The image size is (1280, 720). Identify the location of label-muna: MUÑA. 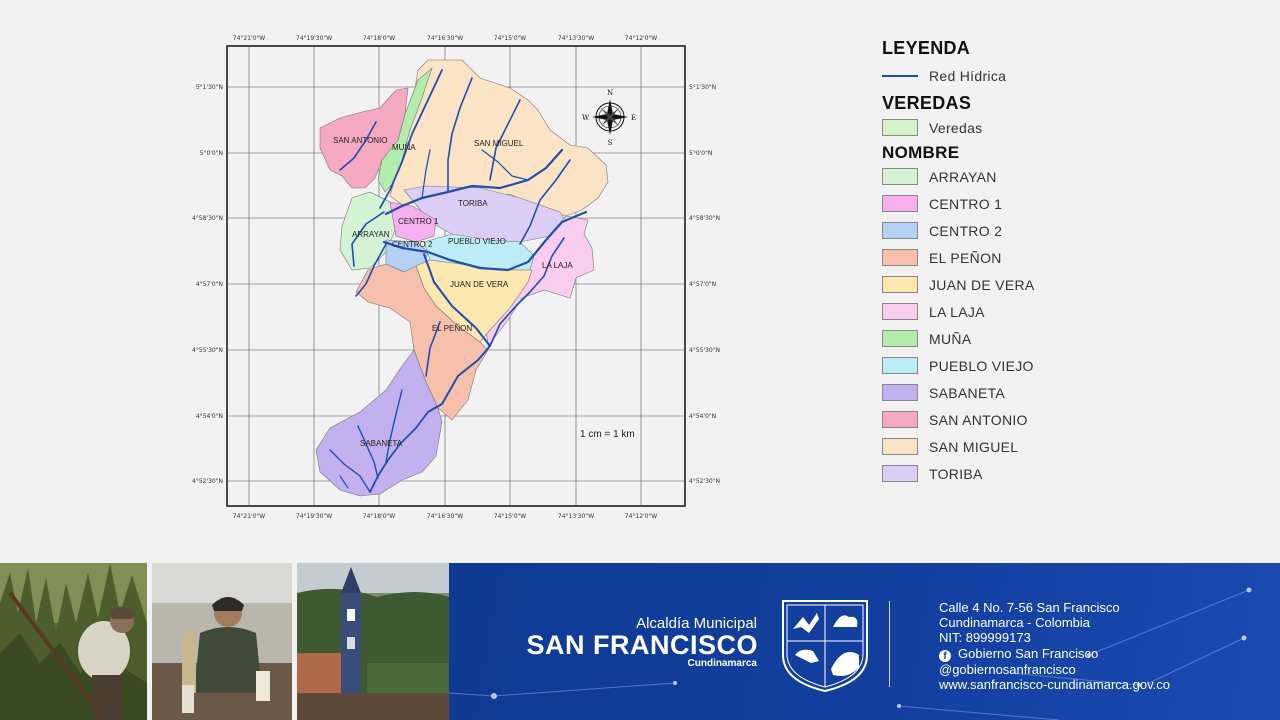
(404, 147).